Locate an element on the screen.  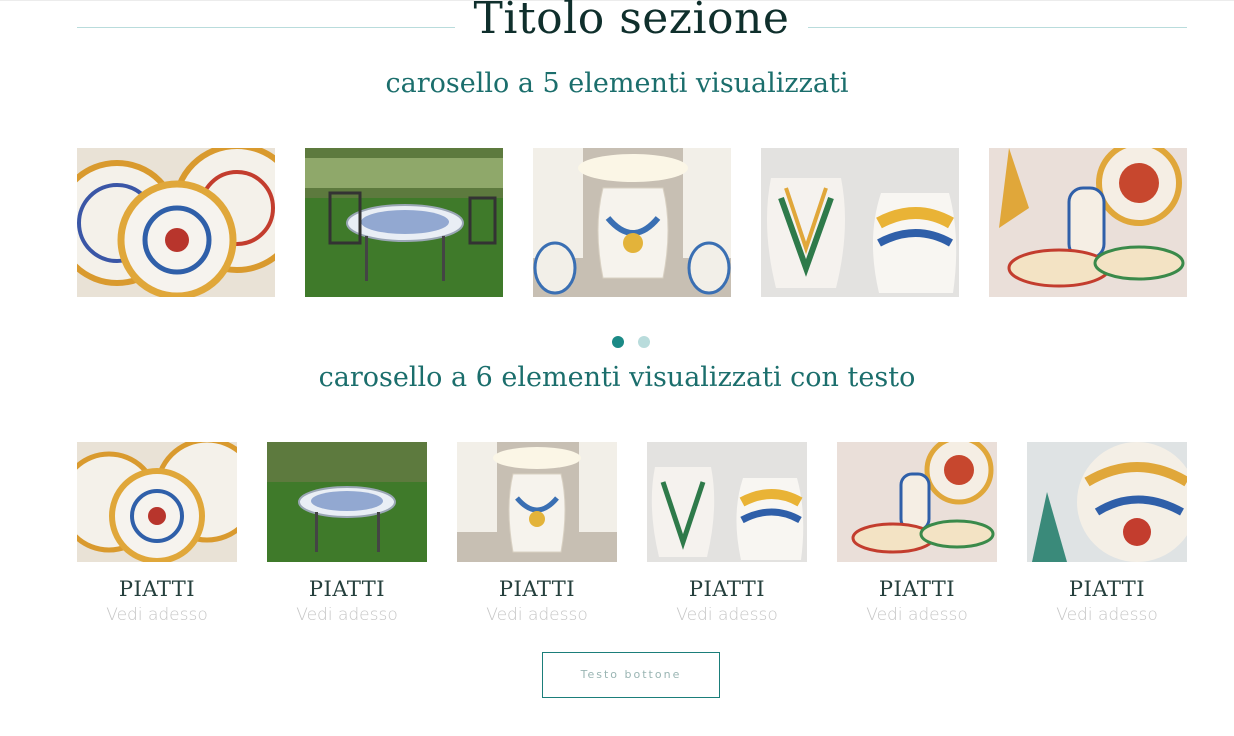
section-title: Titolo sezione is located at coordinates (631, 22).